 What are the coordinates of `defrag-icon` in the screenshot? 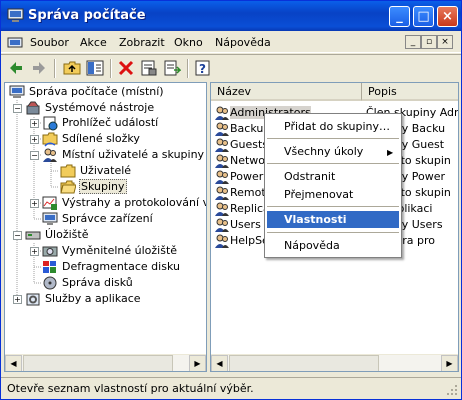 It's located at (49, 267).